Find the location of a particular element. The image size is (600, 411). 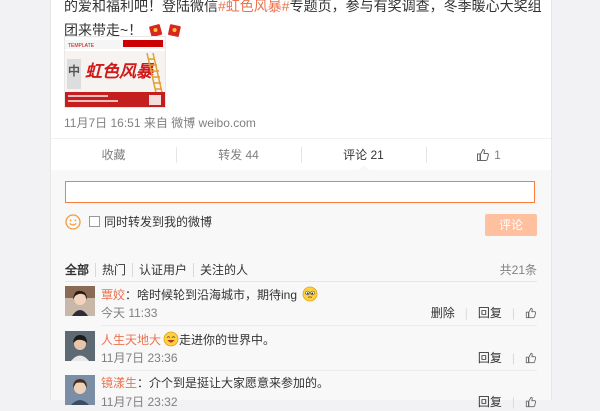

post-time-link: 11月7日 16:51 is located at coordinates (102, 123).